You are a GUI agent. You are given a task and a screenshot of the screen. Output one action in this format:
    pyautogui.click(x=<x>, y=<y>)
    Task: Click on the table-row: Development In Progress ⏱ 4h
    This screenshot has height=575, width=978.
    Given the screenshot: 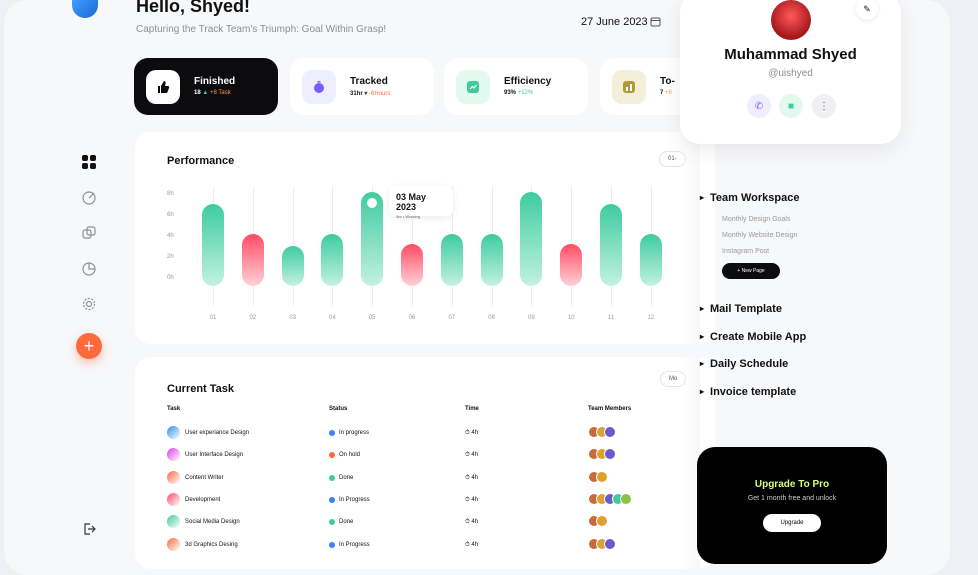 What is the action you would take?
    pyautogui.click(x=427, y=500)
    